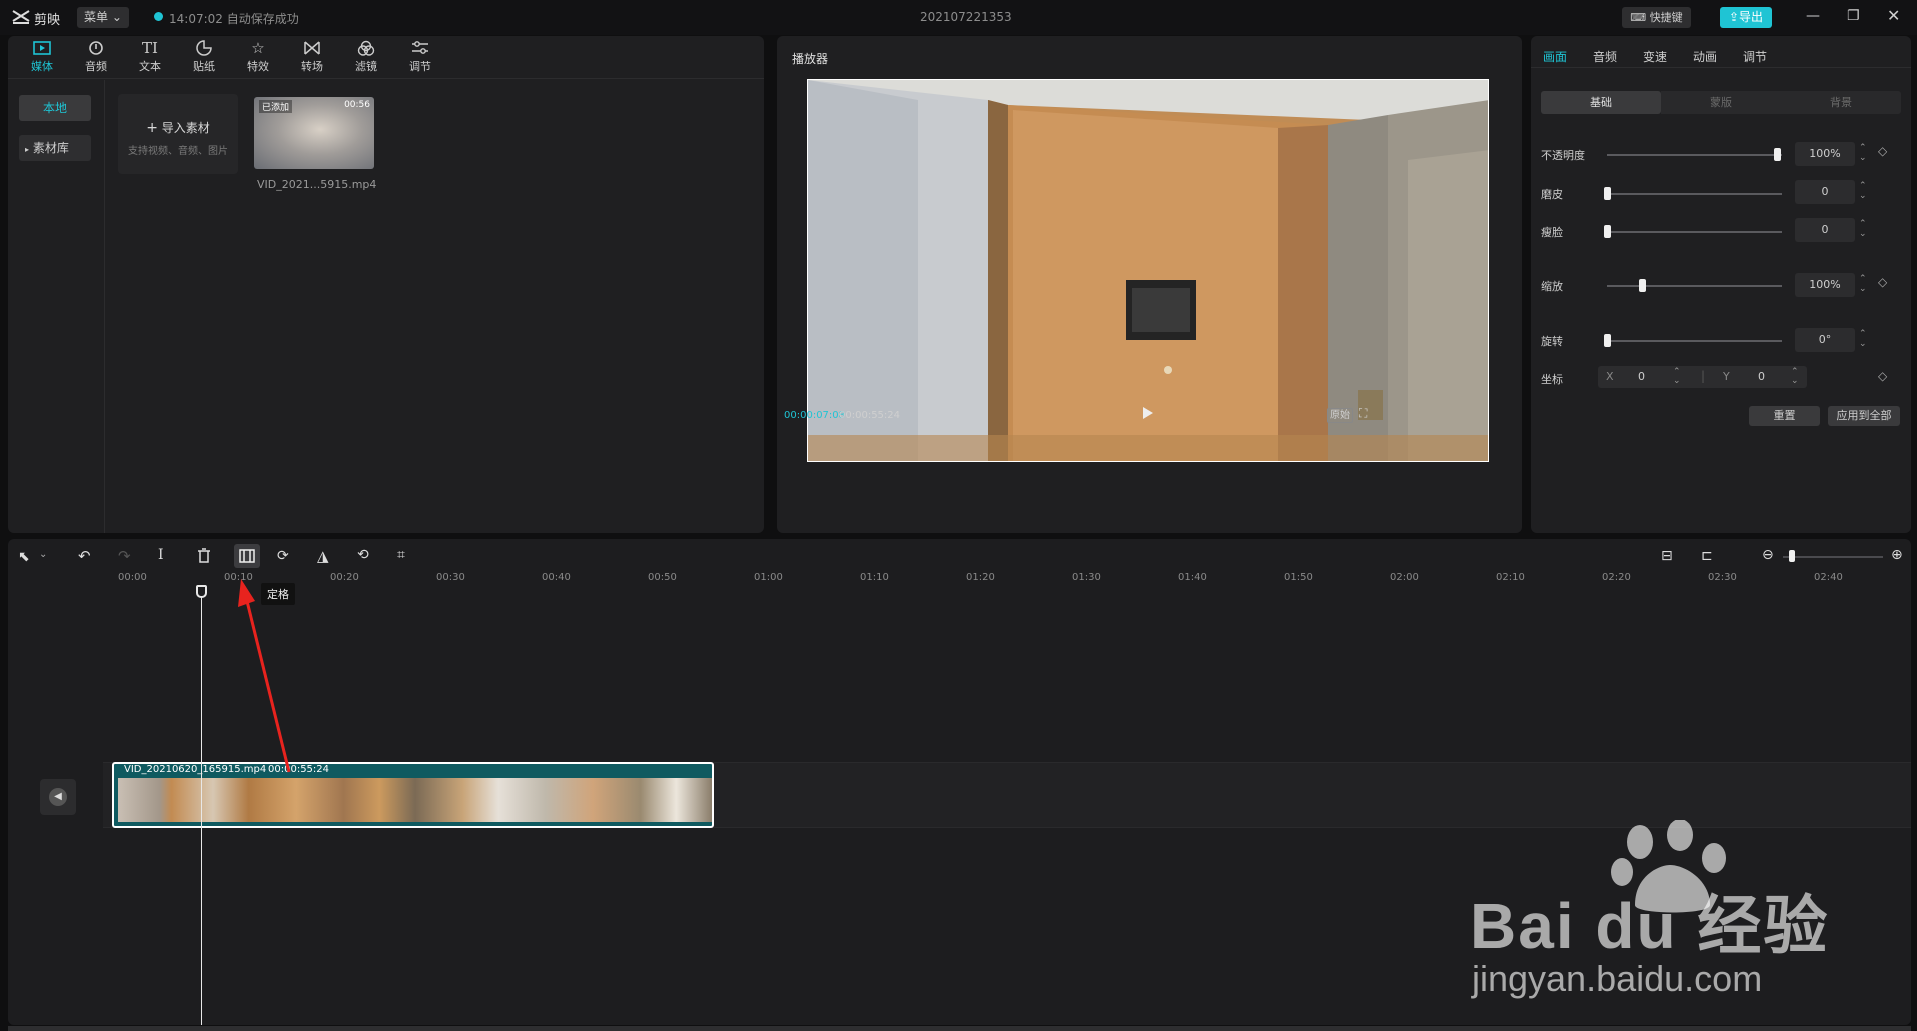 The image size is (1917, 1031). Describe the element at coordinates (1607, 231) in the screenshot. I see `slim-face-slider-knob` at that location.